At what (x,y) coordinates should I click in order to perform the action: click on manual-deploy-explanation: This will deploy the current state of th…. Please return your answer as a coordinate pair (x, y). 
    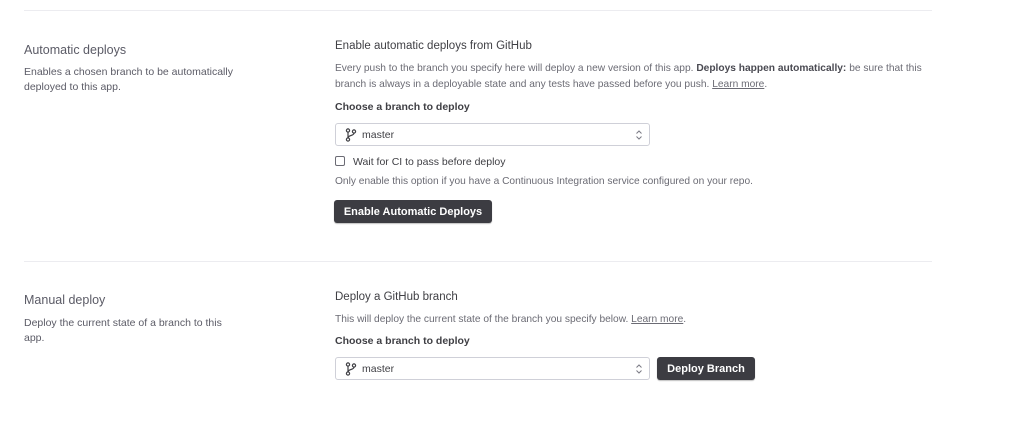
    Looking at the image, I should click on (630, 320).